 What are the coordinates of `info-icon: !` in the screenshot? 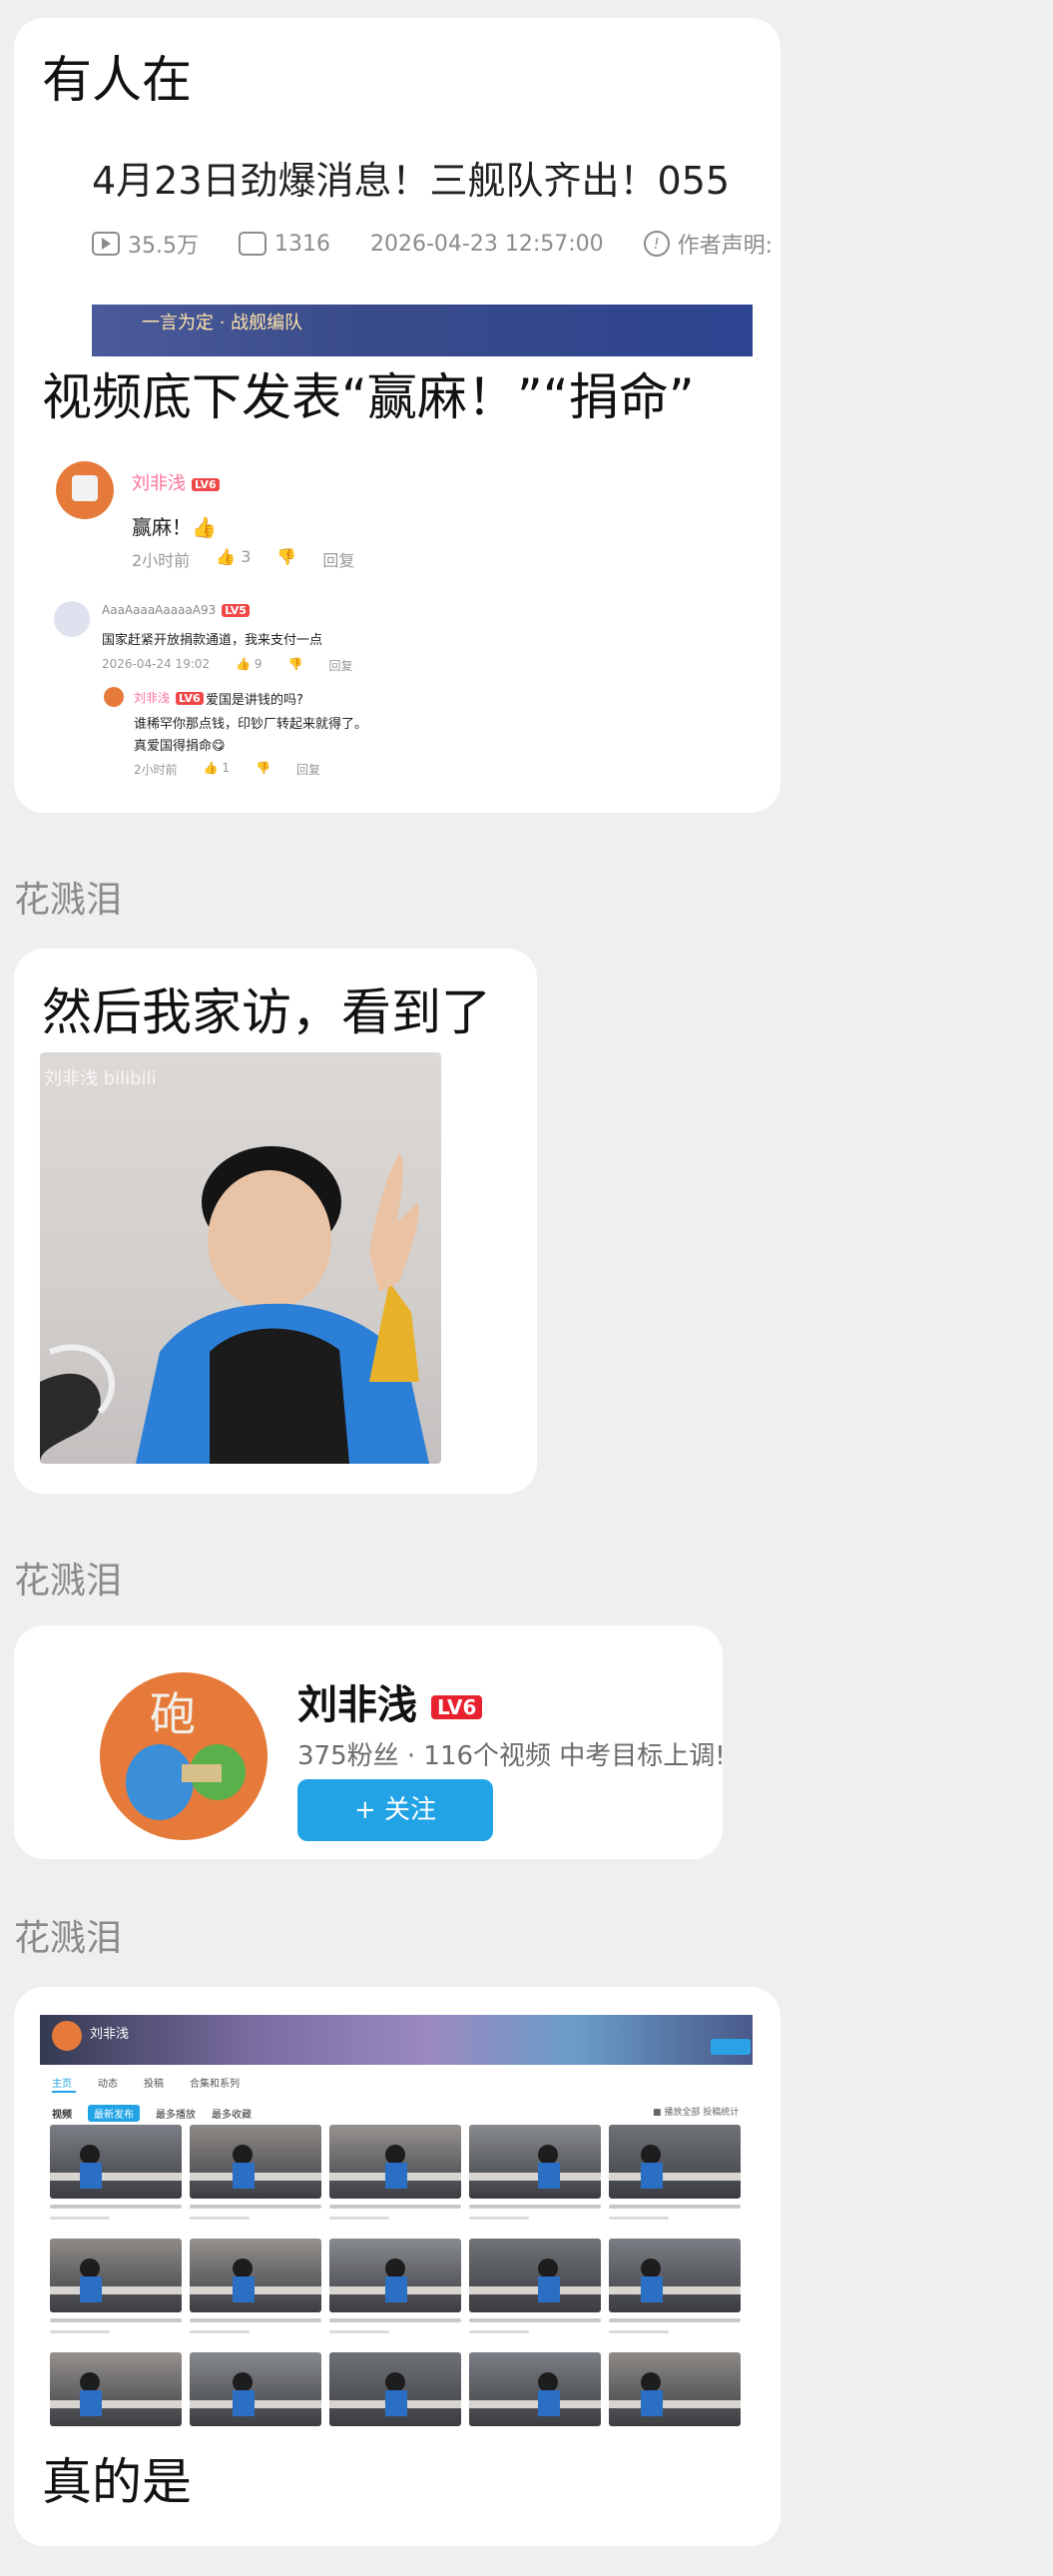 It's located at (657, 244).